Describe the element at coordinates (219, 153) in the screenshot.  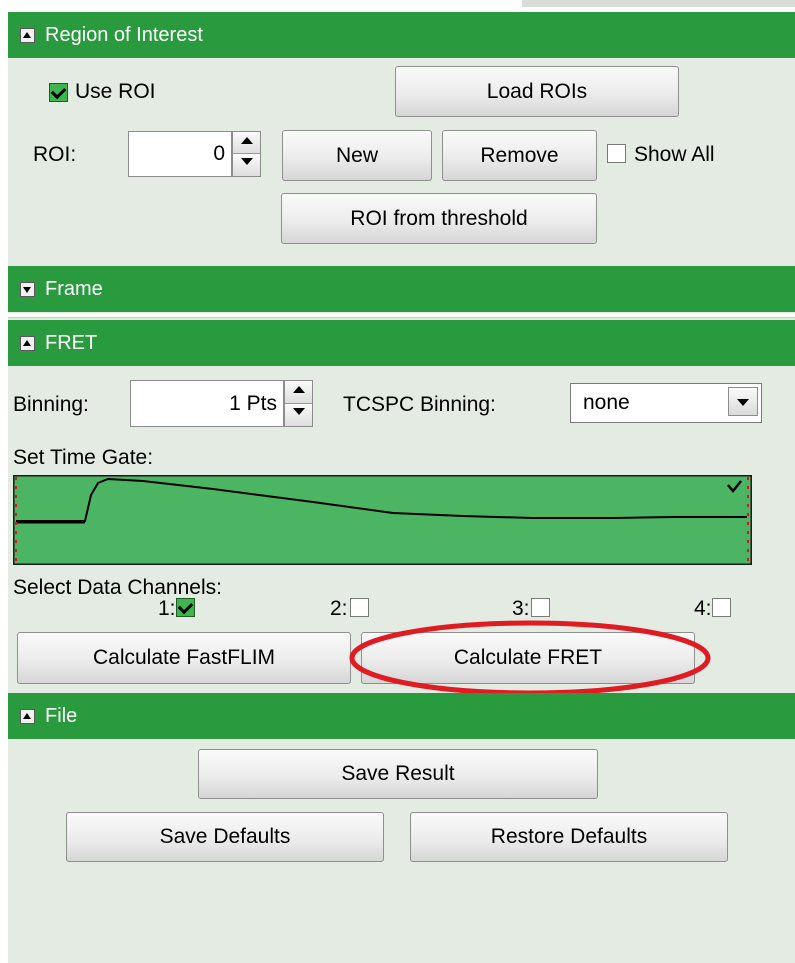
I see `roi-number-value: 0` at that location.